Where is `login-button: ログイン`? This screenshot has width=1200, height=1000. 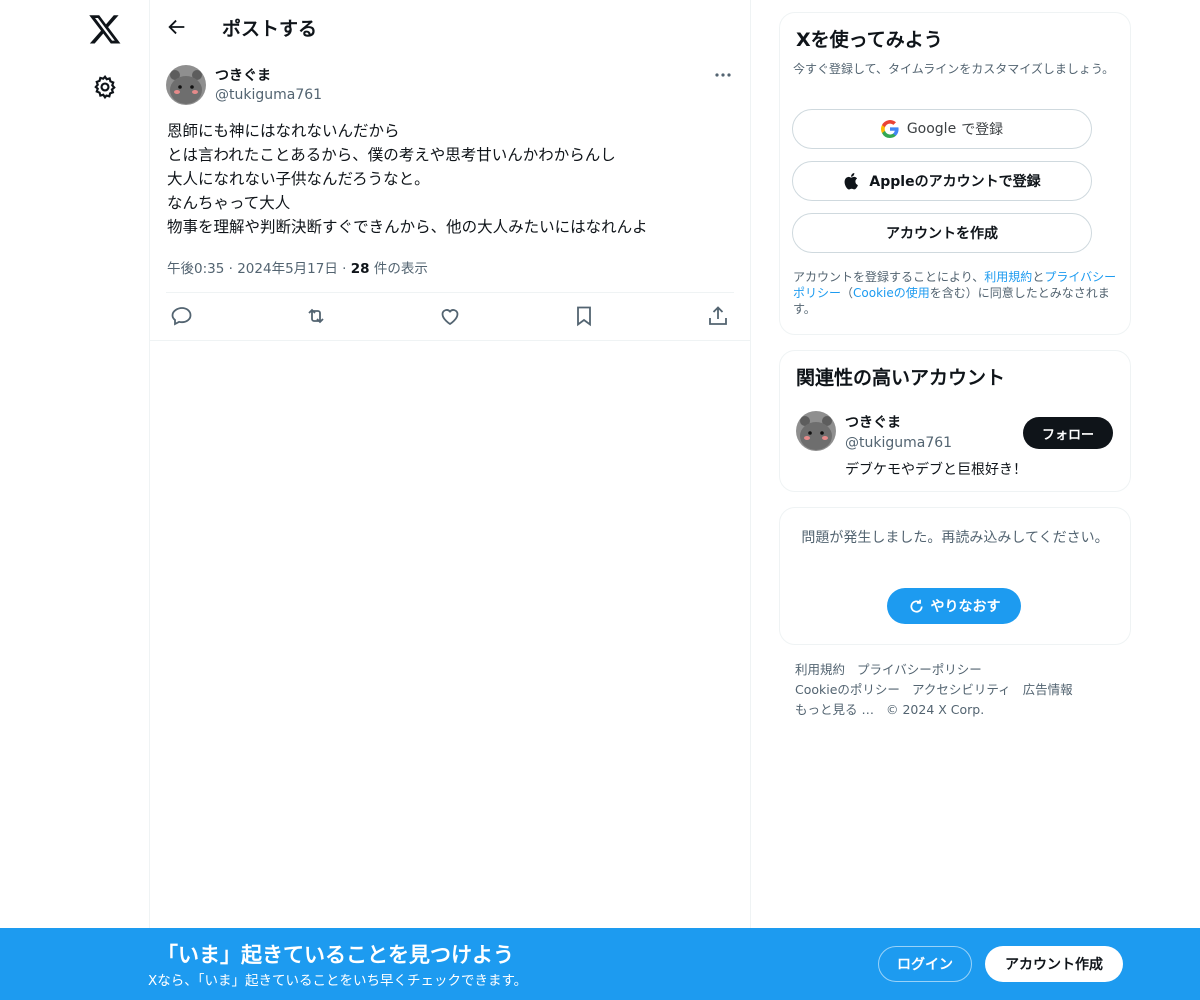 login-button: ログイン is located at coordinates (925, 964).